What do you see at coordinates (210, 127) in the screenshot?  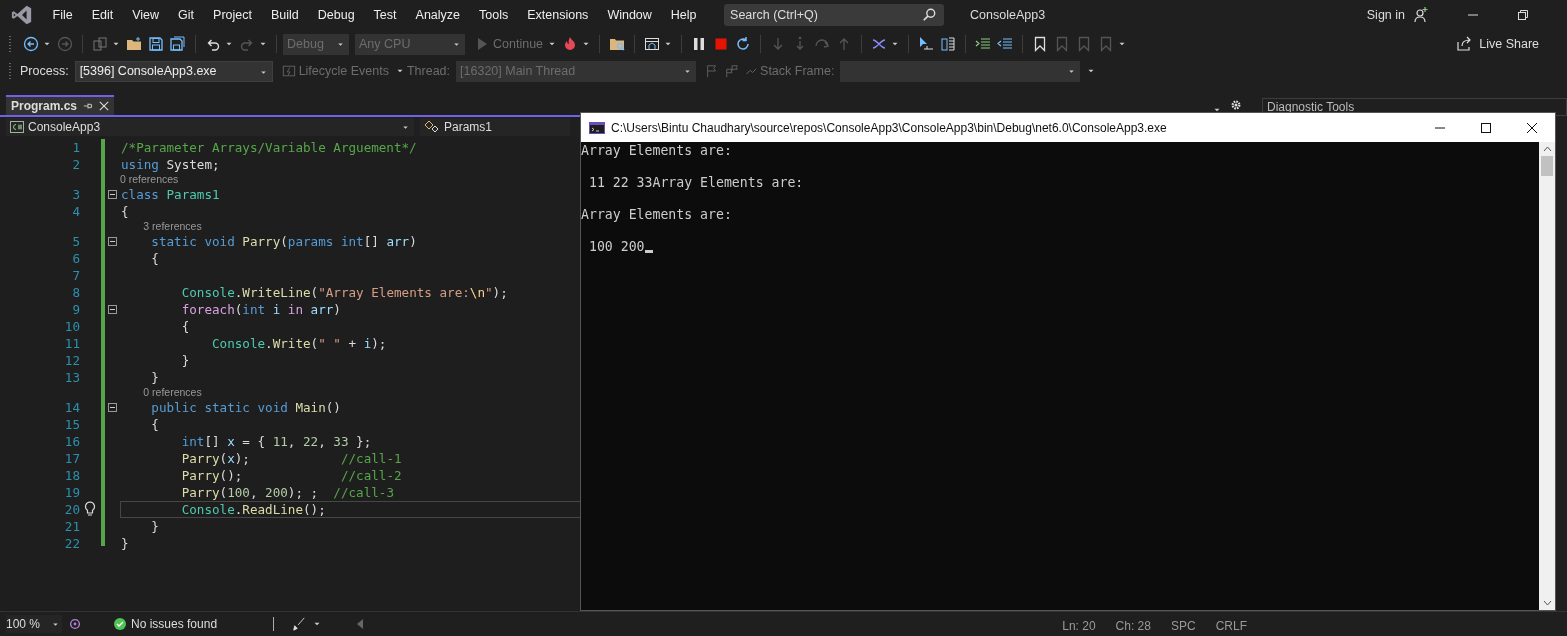 I see `project-dropdown: ConsoleApp3` at bounding box center [210, 127].